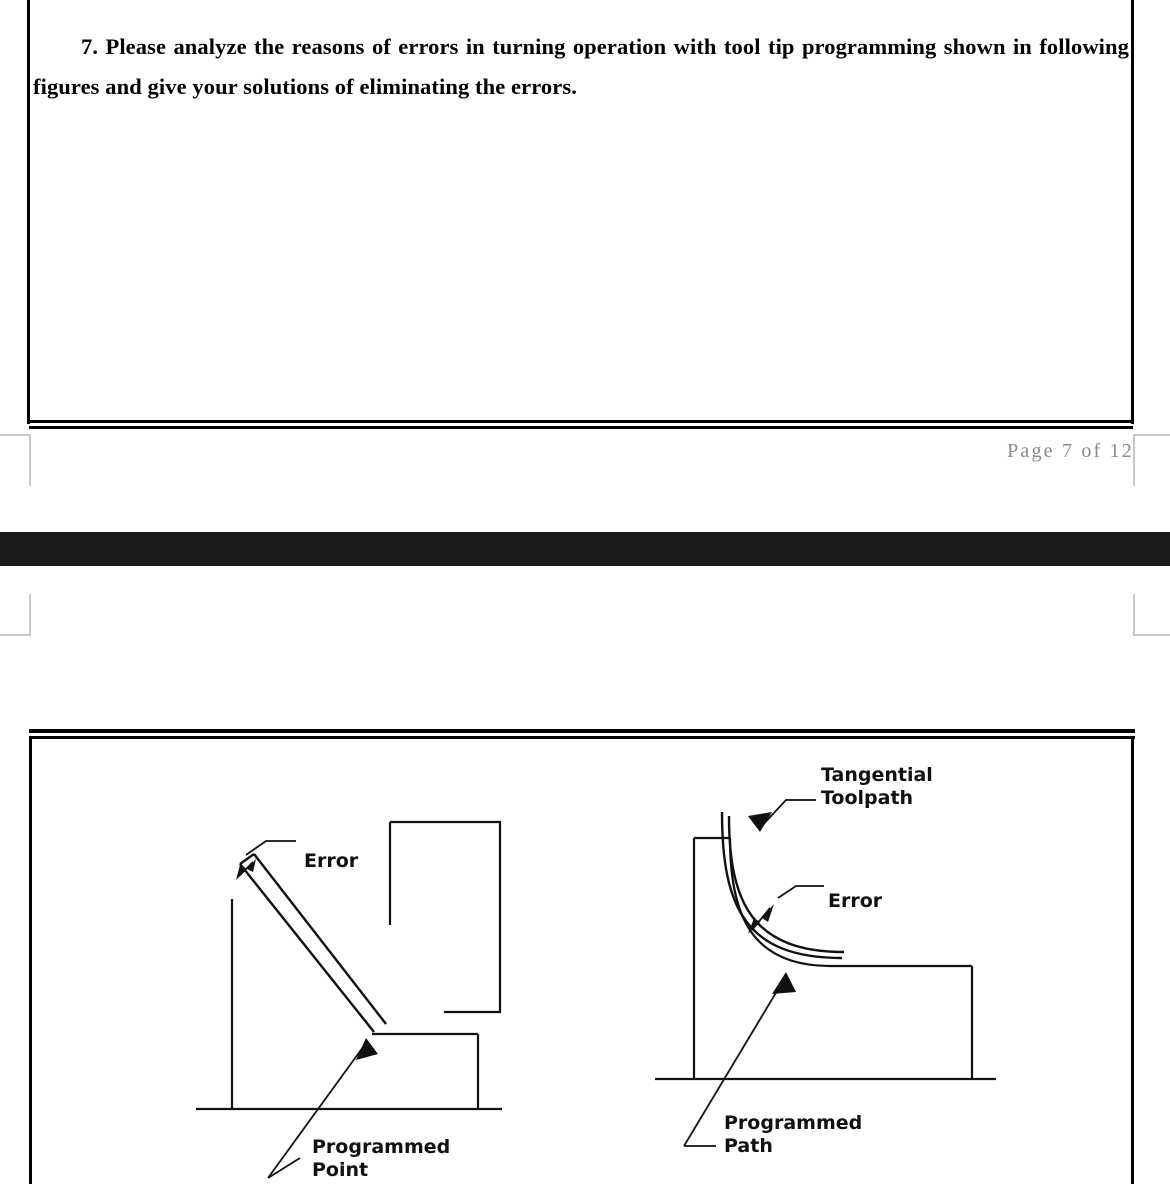  Describe the element at coordinates (284, 1168) in the screenshot. I see `figure-left-programmed-leader-foot` at that location.